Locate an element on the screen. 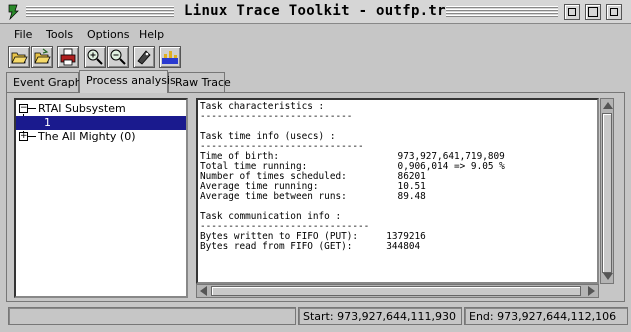 This screenshot has width=631, height=332. menu-file: File is located at coordinates (23, 34).